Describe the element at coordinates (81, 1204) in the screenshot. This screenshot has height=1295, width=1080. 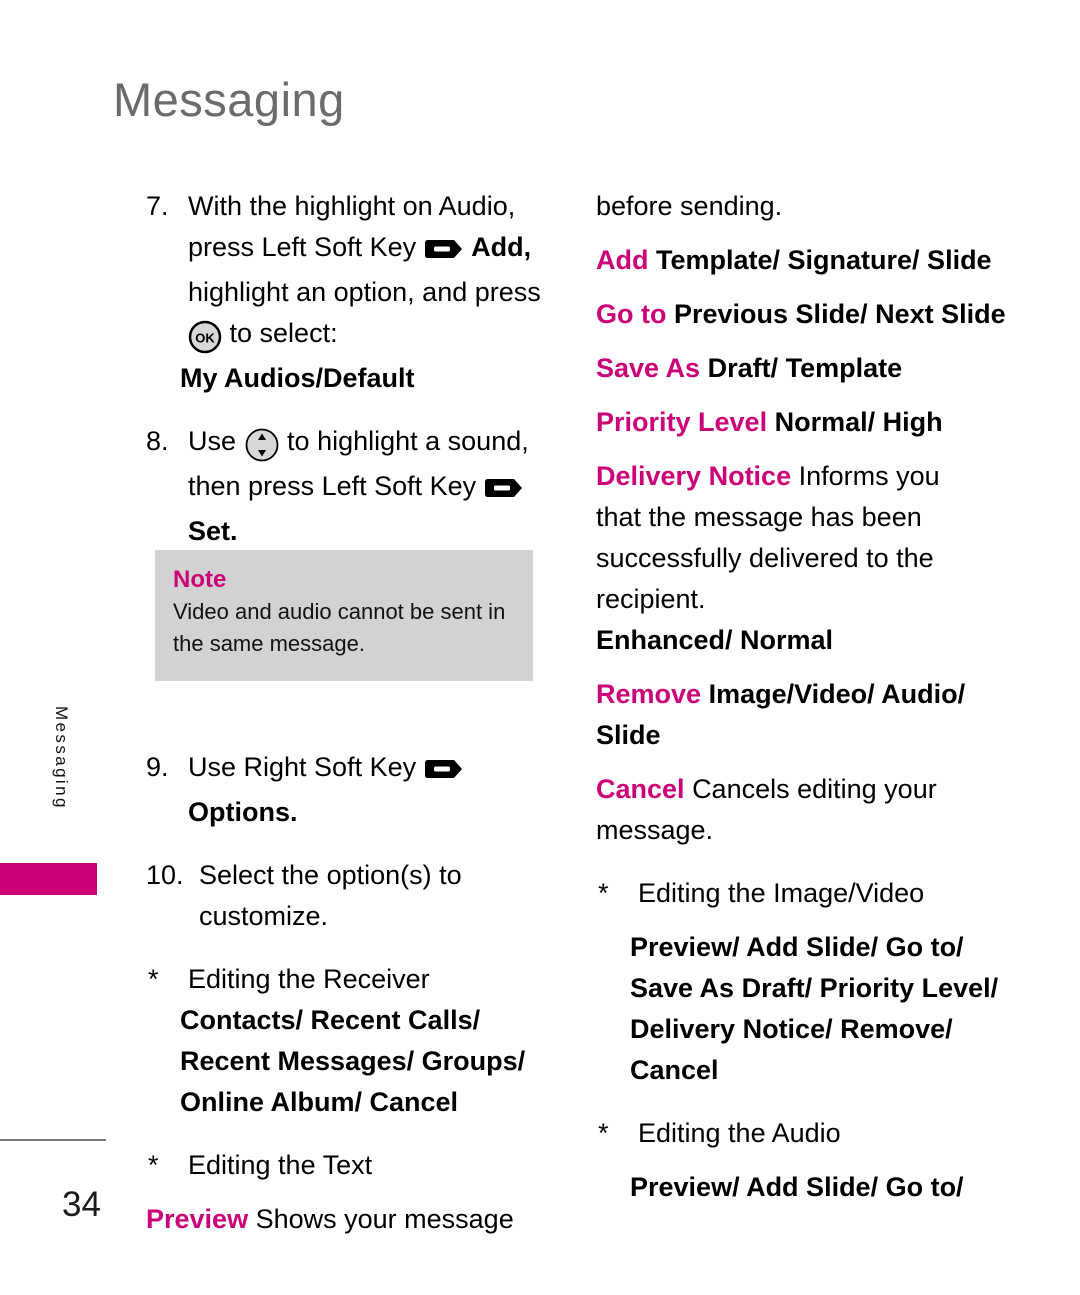
I see `page-number: 34` at that location.